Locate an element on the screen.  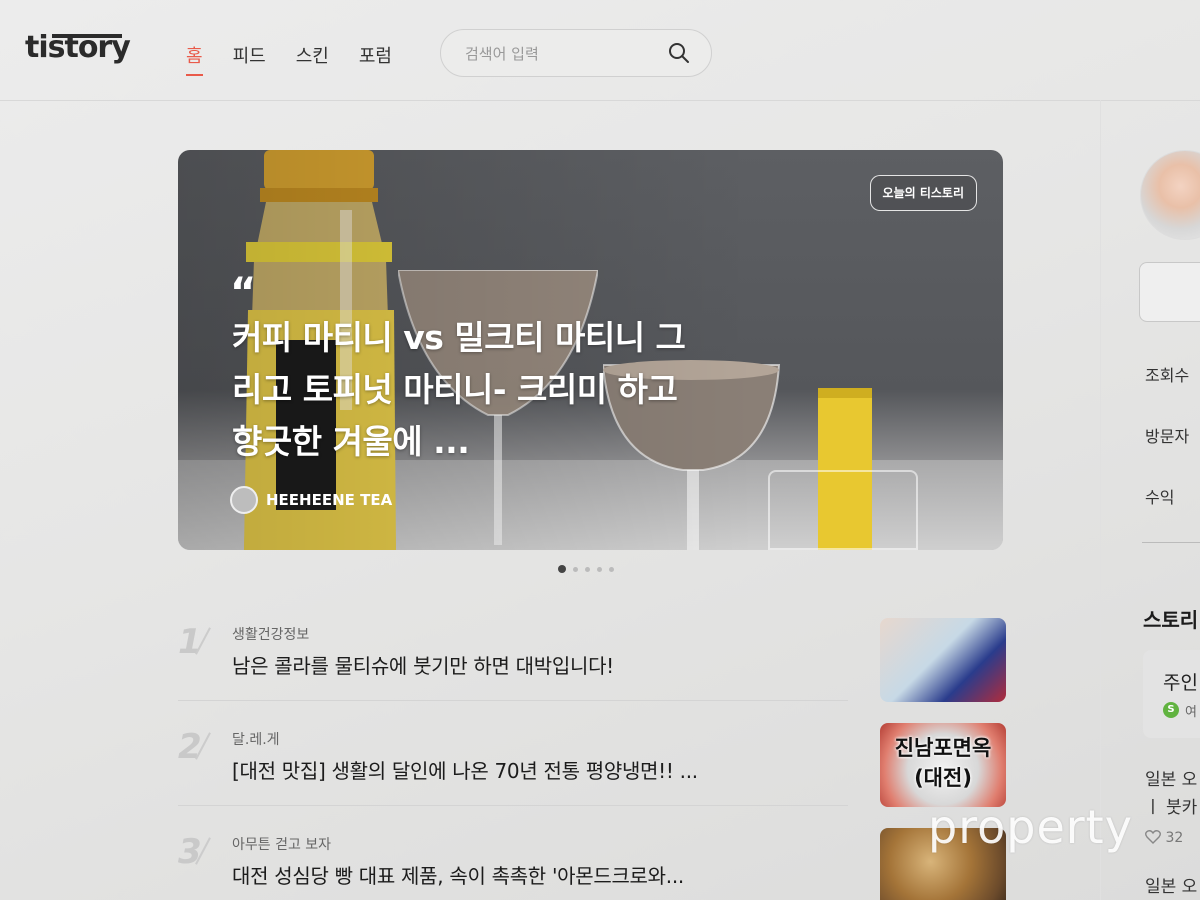
sidebar-post-title: 일본 오 is located at coordinates (1171, 777).